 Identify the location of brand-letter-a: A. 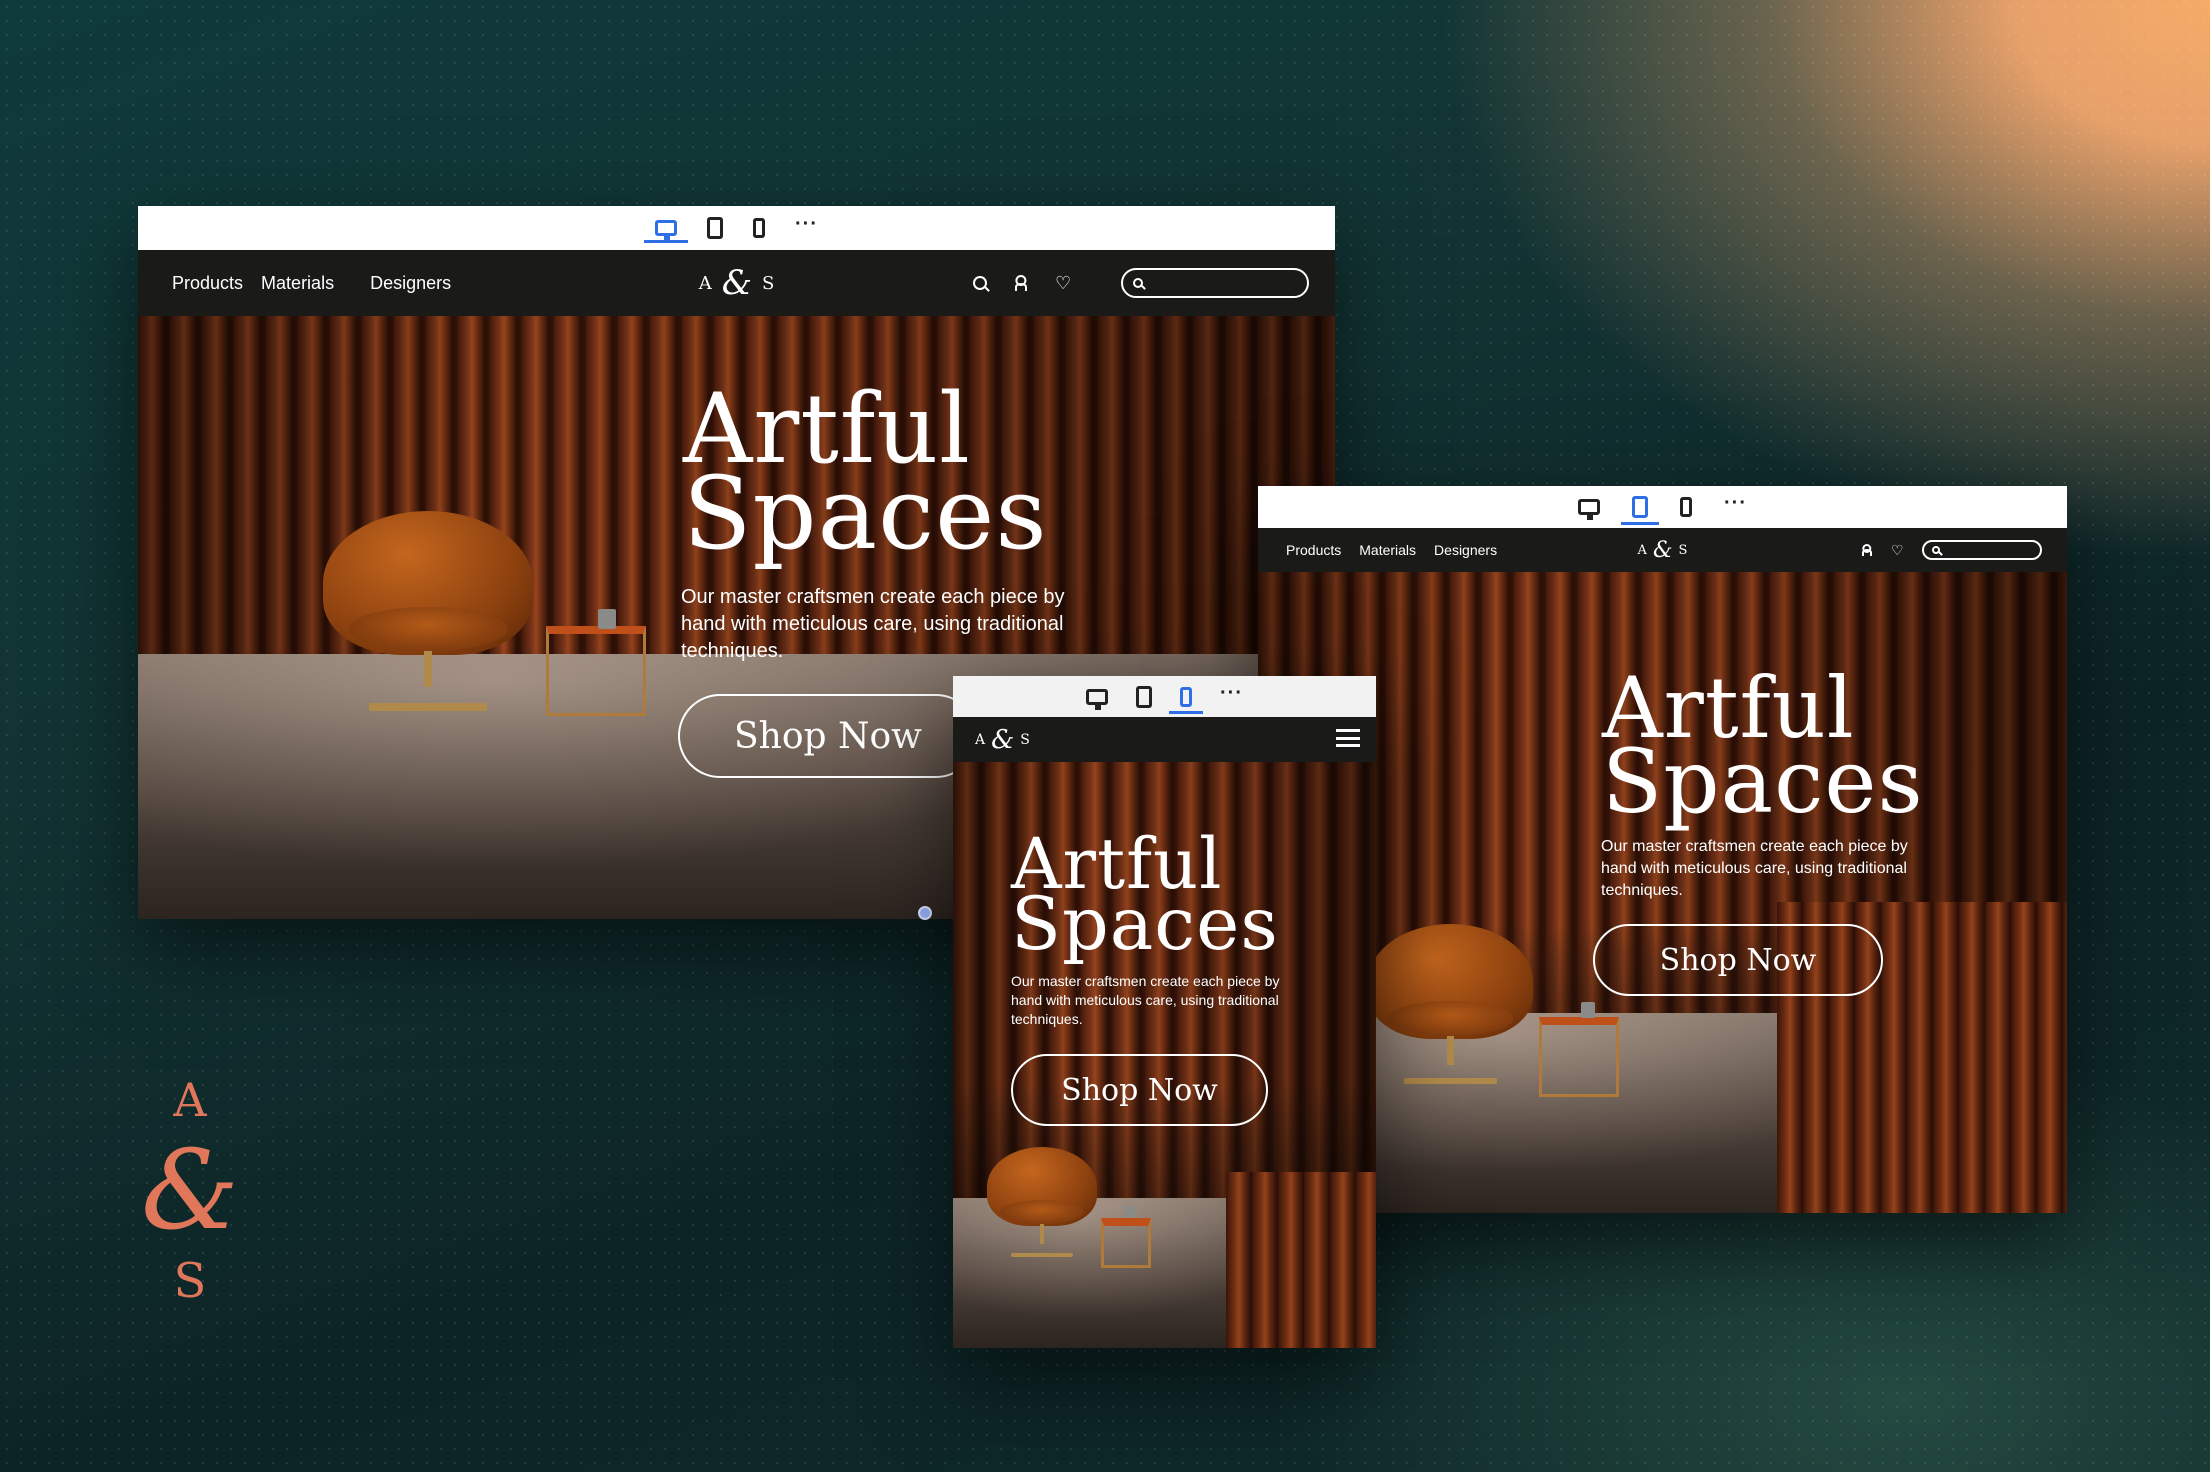
(190, 1100).